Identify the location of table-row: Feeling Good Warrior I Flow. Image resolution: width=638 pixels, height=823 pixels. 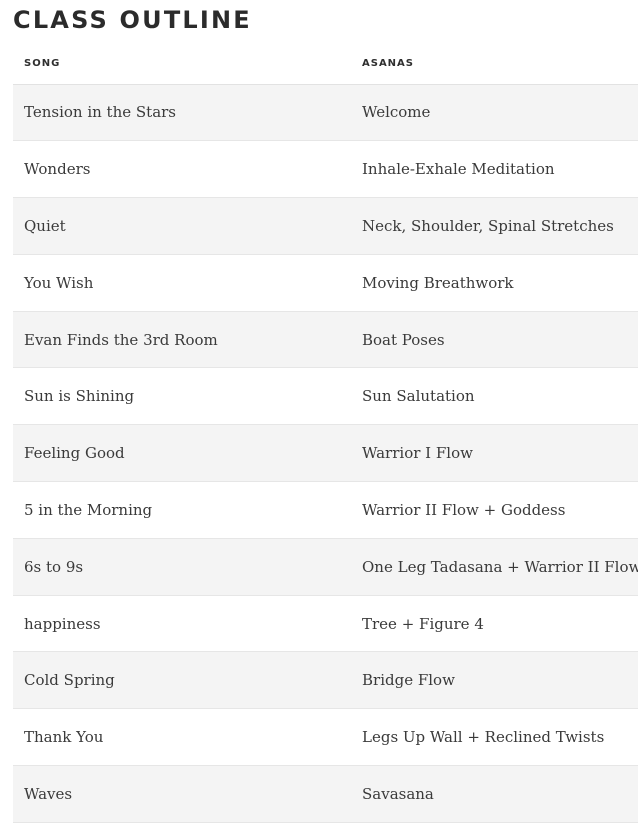
(325, 453).